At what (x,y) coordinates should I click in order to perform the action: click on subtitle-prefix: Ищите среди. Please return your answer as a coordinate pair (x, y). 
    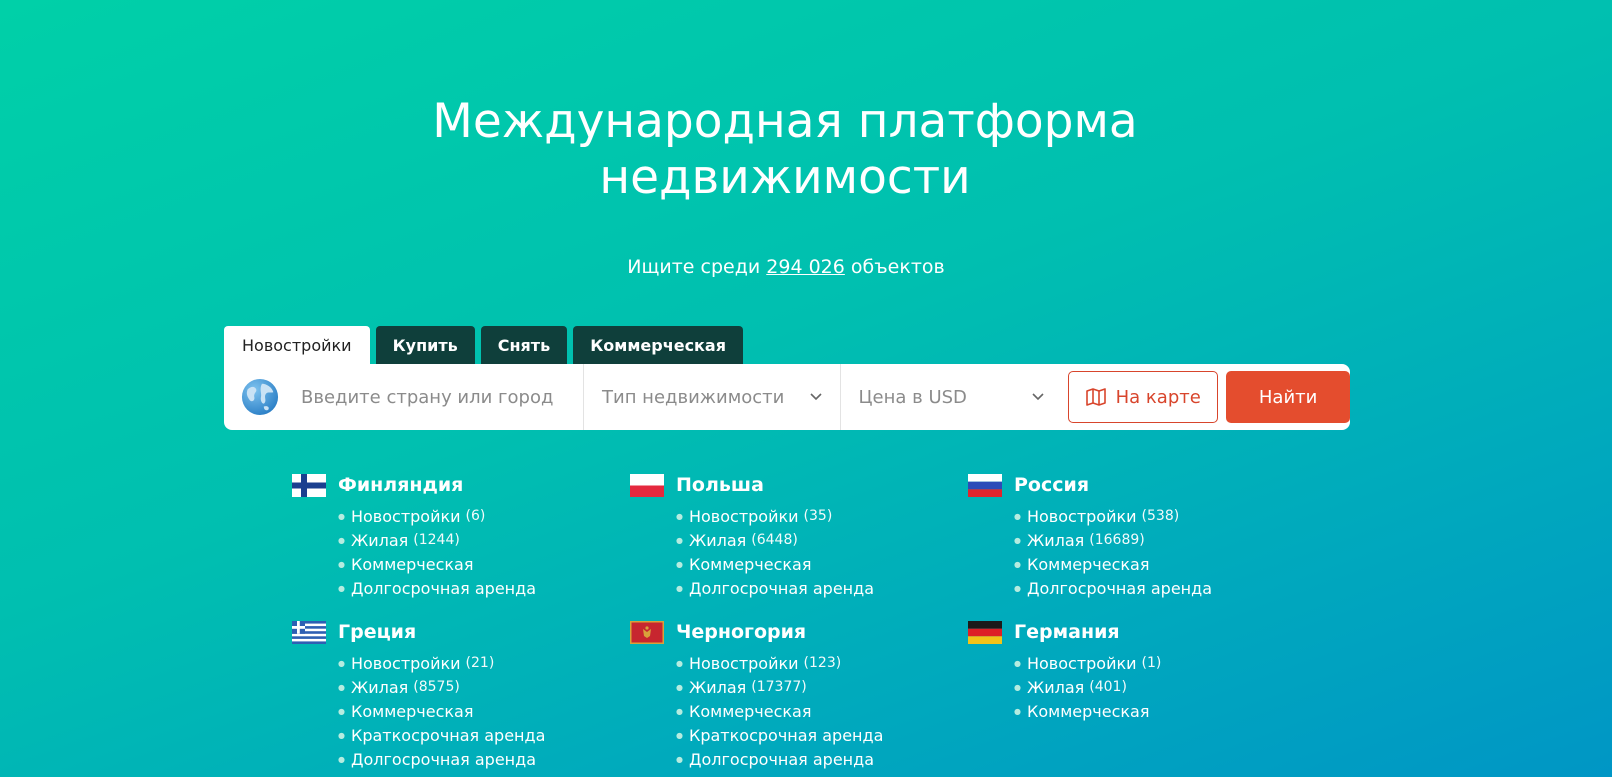
    Looking at the image, I should click on (694, 267).